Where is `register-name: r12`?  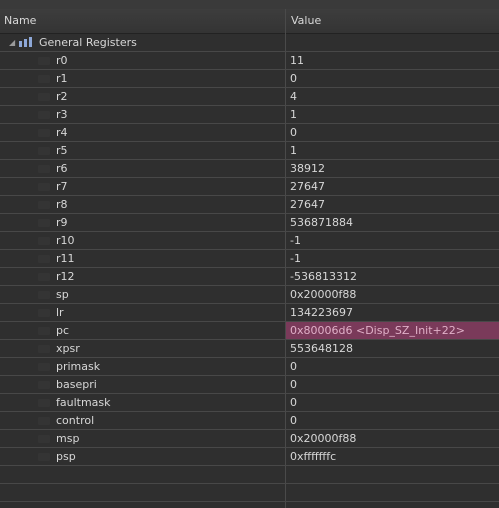 register-name: r12 is located at coordinates (65, 276).